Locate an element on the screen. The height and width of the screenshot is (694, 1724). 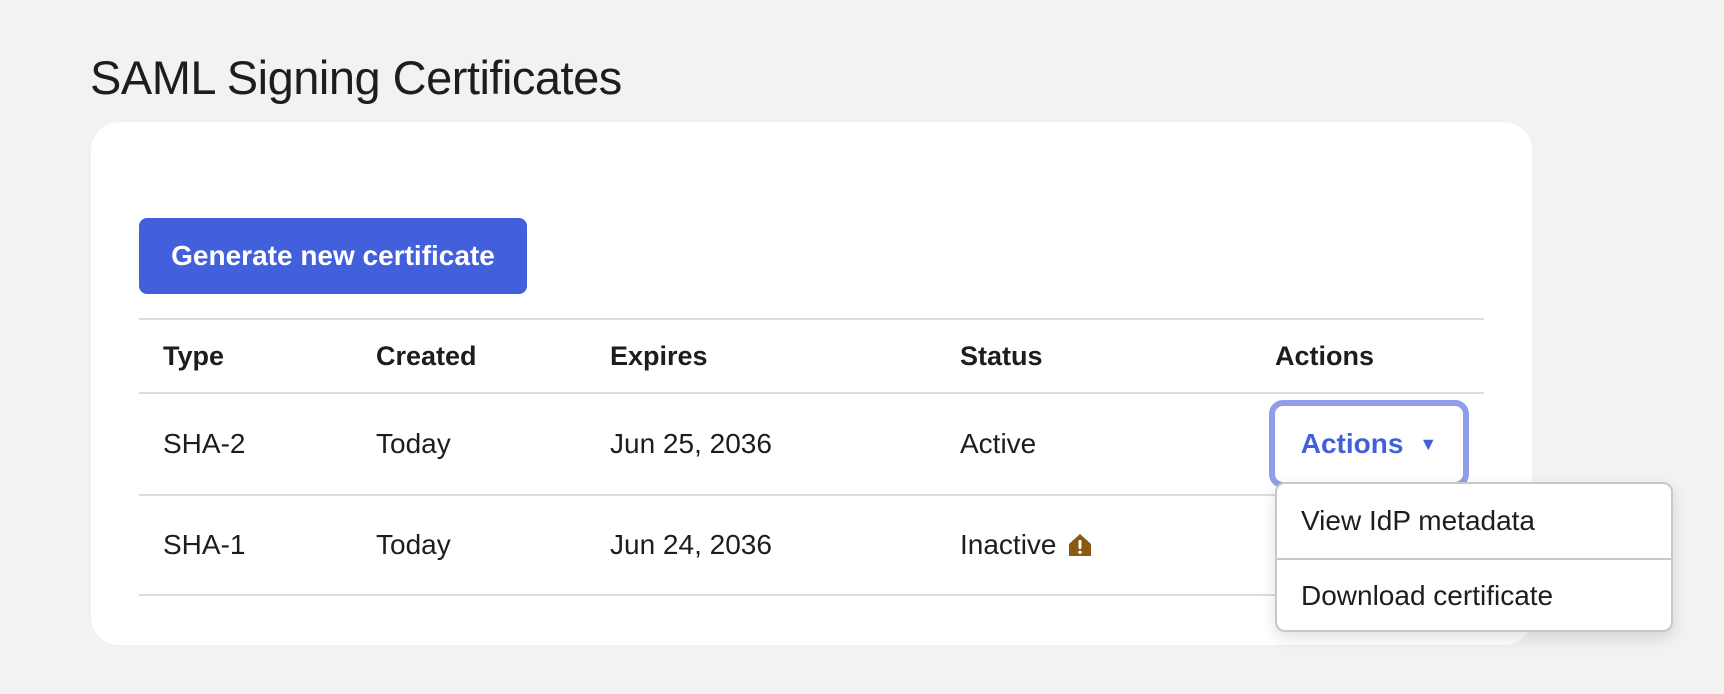
header-created: Created is located at coordinates (426, 355).